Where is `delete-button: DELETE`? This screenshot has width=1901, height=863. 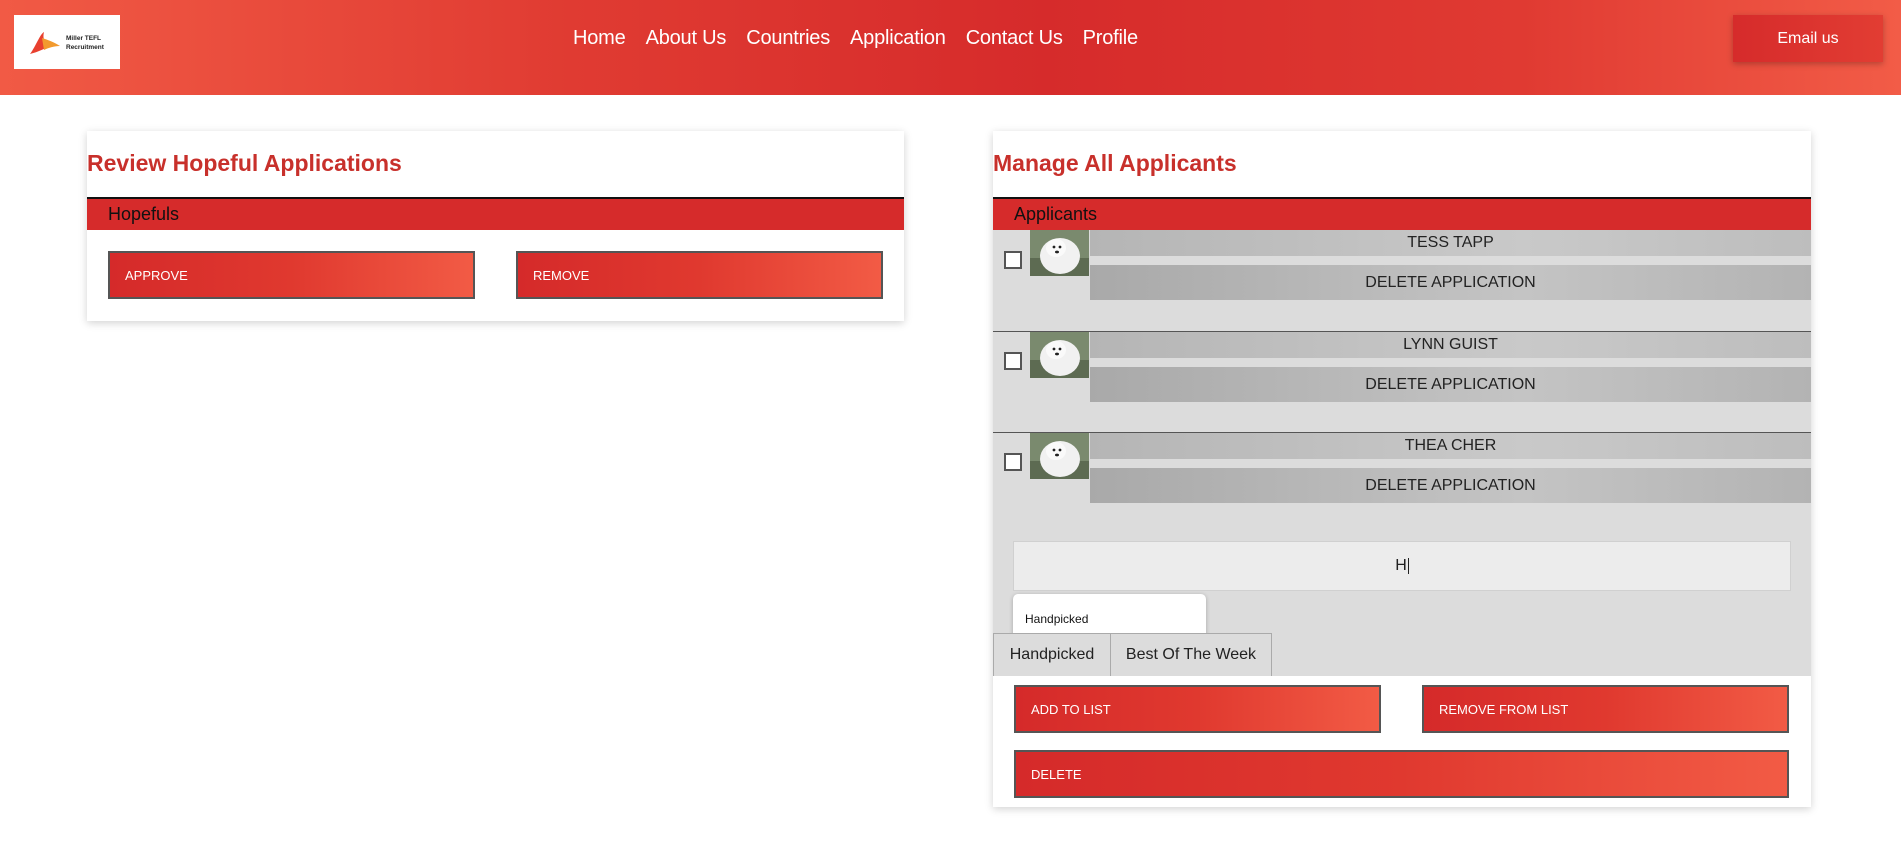 delete-button: DELETE is located at coordinates (1401, 774).